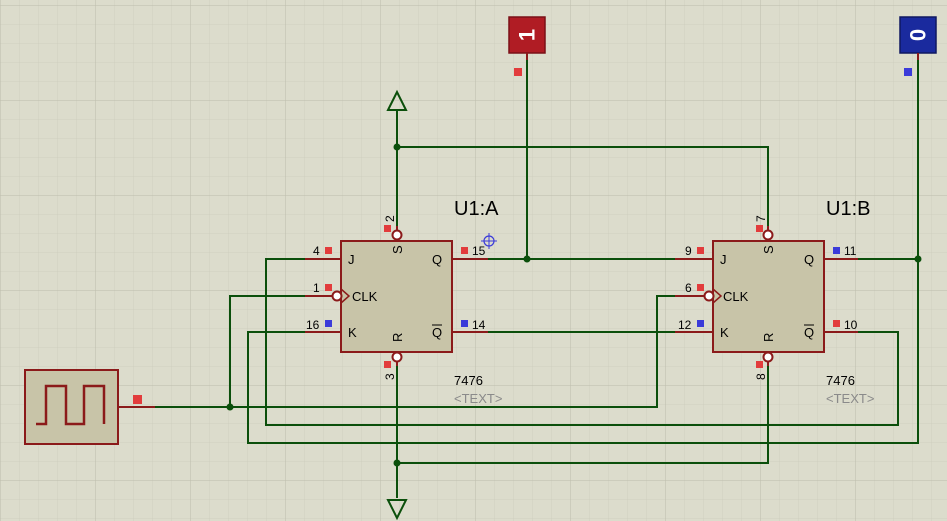 The image size is (947, 521). Describe the element at coordinates (527, 35) in the screenshot. I see `logic-state-value: 1` at that location.